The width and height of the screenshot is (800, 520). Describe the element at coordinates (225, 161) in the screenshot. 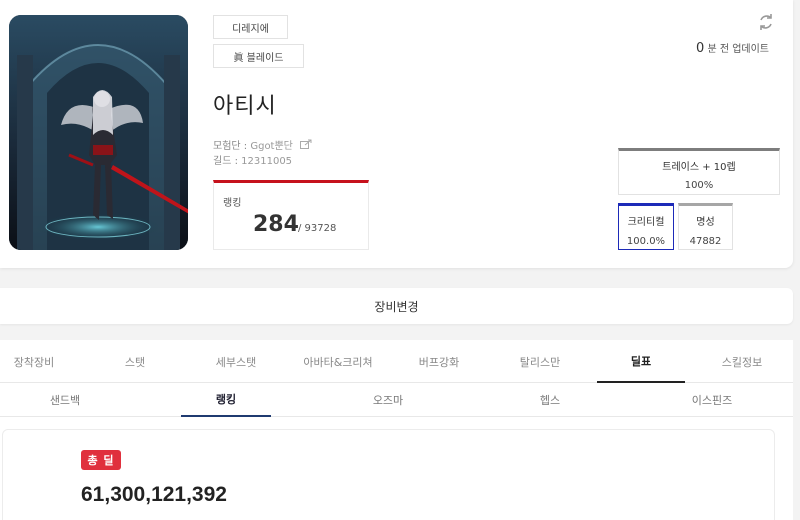

I see `guild-label: 길드 :` at that location.